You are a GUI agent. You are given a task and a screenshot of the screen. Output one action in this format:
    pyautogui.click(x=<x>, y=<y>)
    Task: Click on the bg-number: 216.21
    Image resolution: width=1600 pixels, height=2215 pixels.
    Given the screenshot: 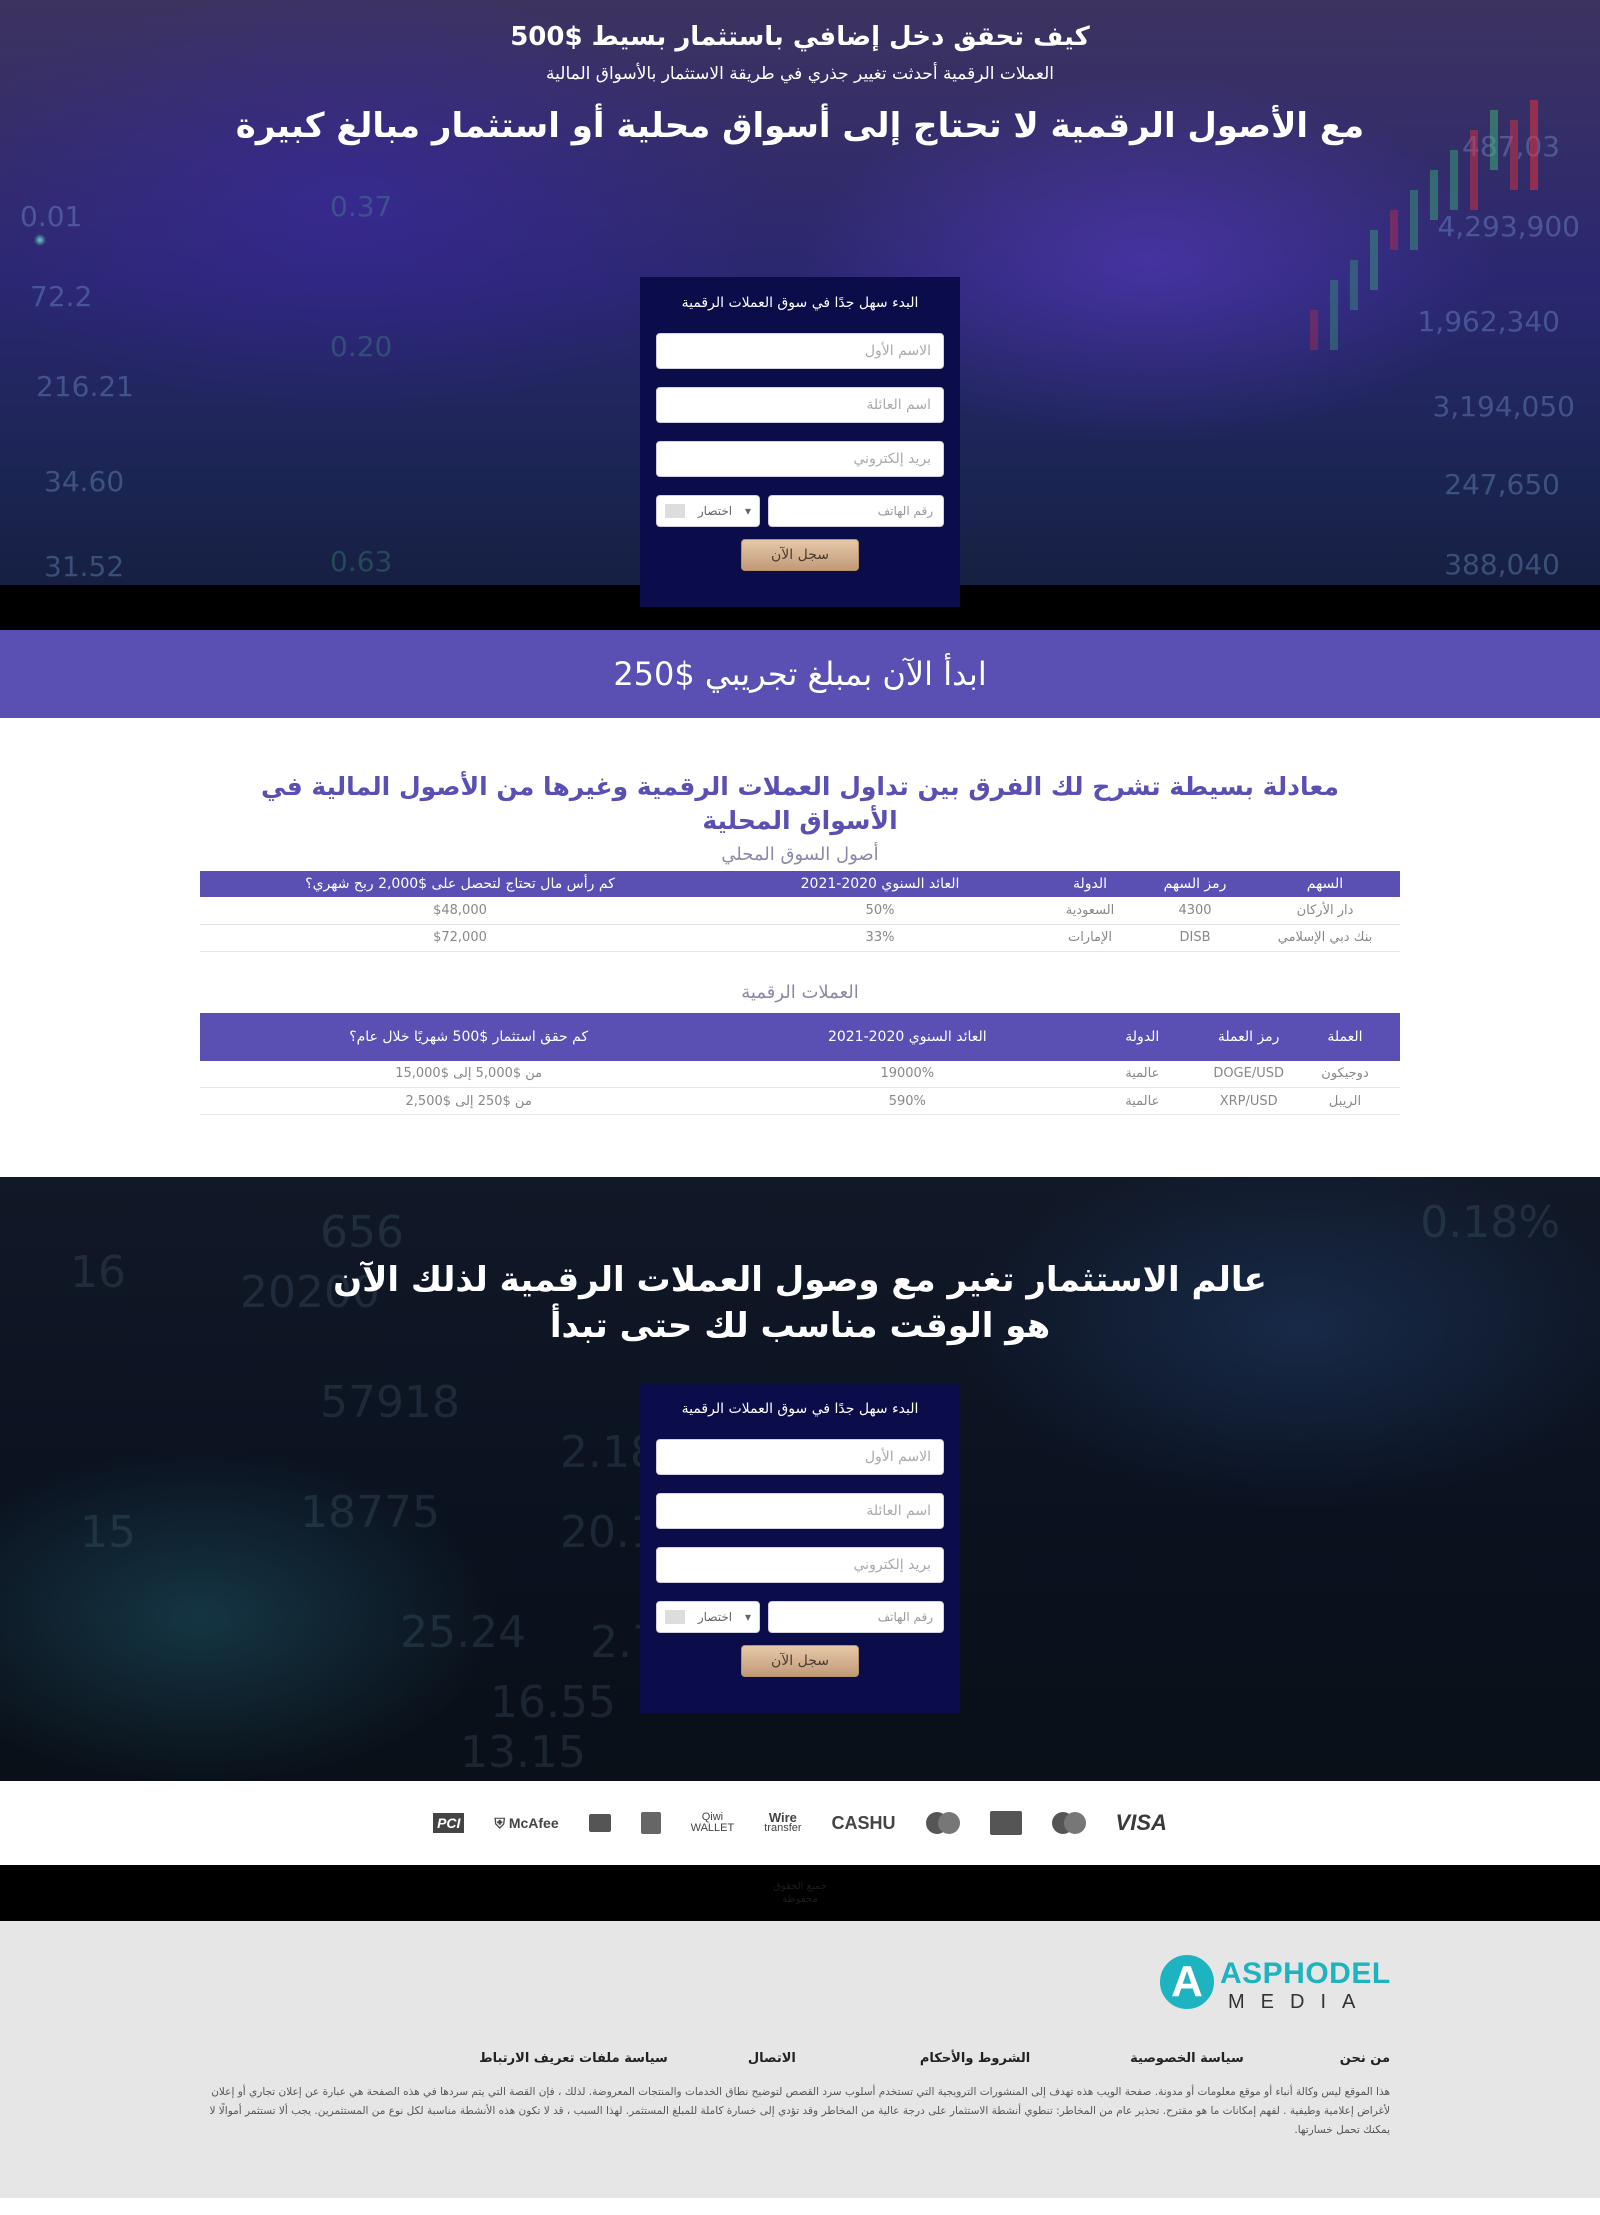 What is the action you would take?
    pyautogui.click(x=85, y=386)
    